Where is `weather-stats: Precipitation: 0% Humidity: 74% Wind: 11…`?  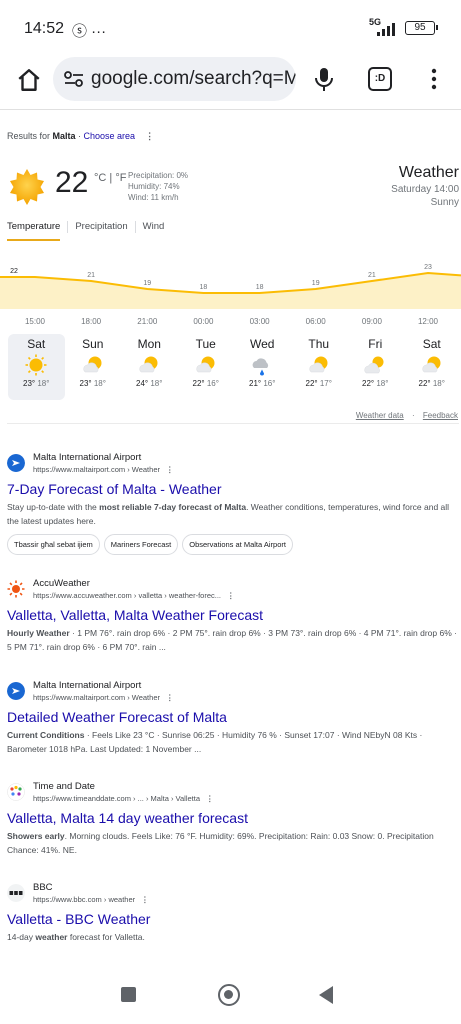 weather-stats: Precipitation: 0% Humidity: 74% Wind: 11… is located at coordinates (158, 186).